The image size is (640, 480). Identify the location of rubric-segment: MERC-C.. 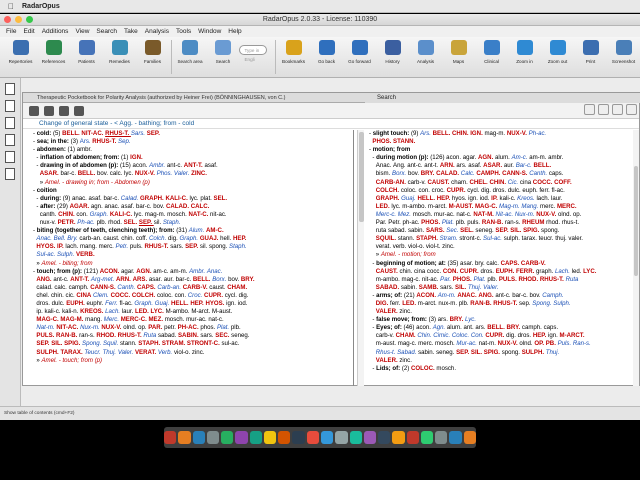
(135, 319).